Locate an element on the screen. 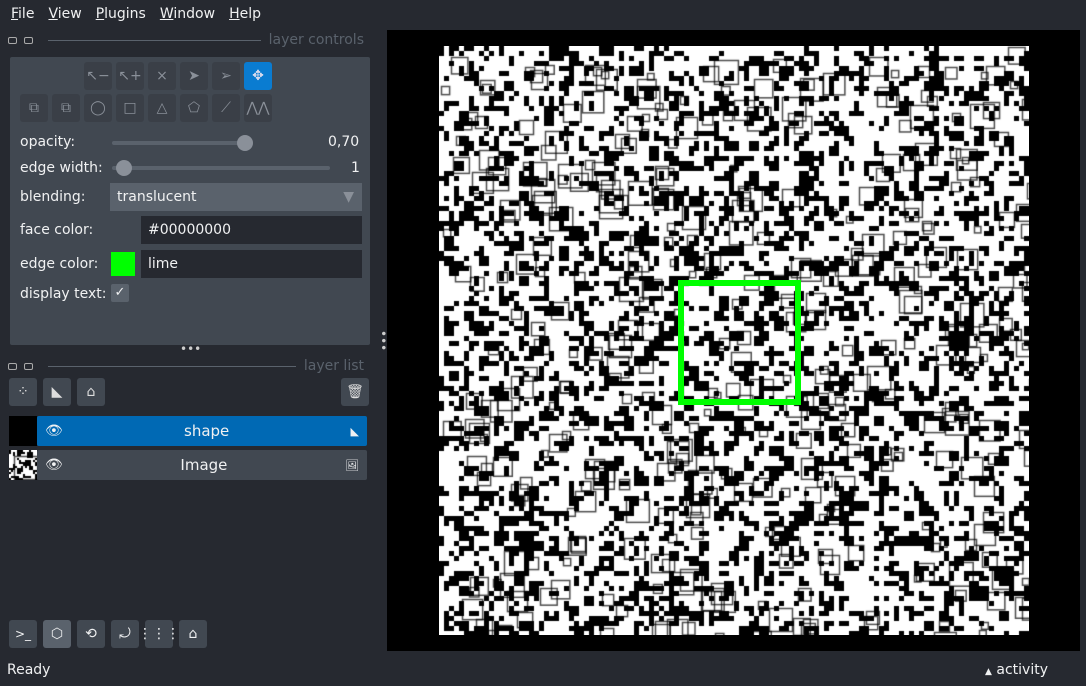  menubar: File View Plugins Window Help is located at coordinates (543, 14).